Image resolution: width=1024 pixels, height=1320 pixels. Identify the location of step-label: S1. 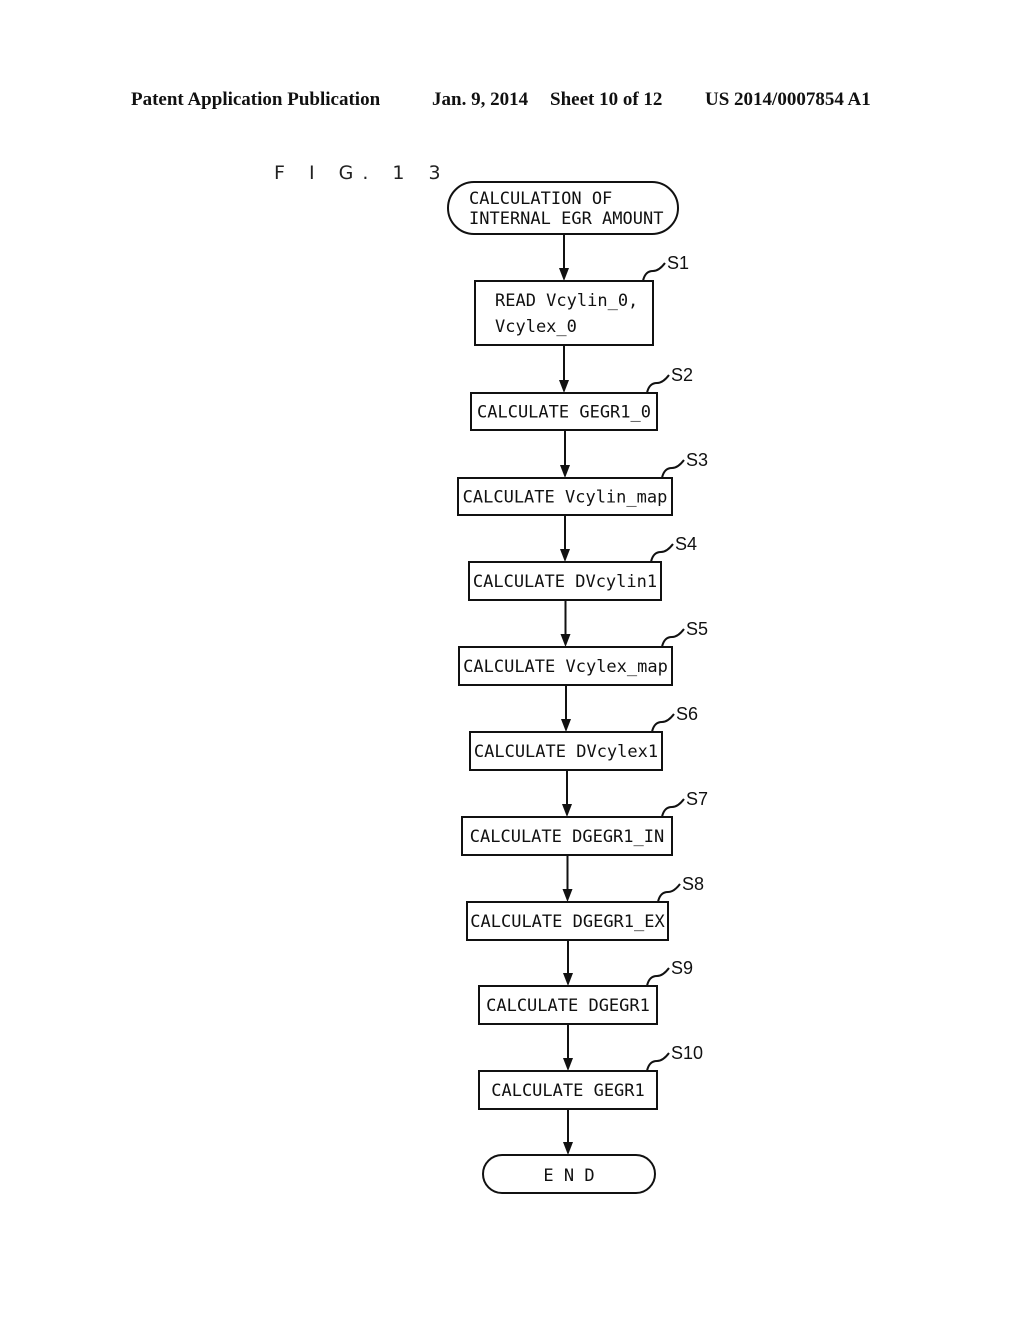
(678, 263).